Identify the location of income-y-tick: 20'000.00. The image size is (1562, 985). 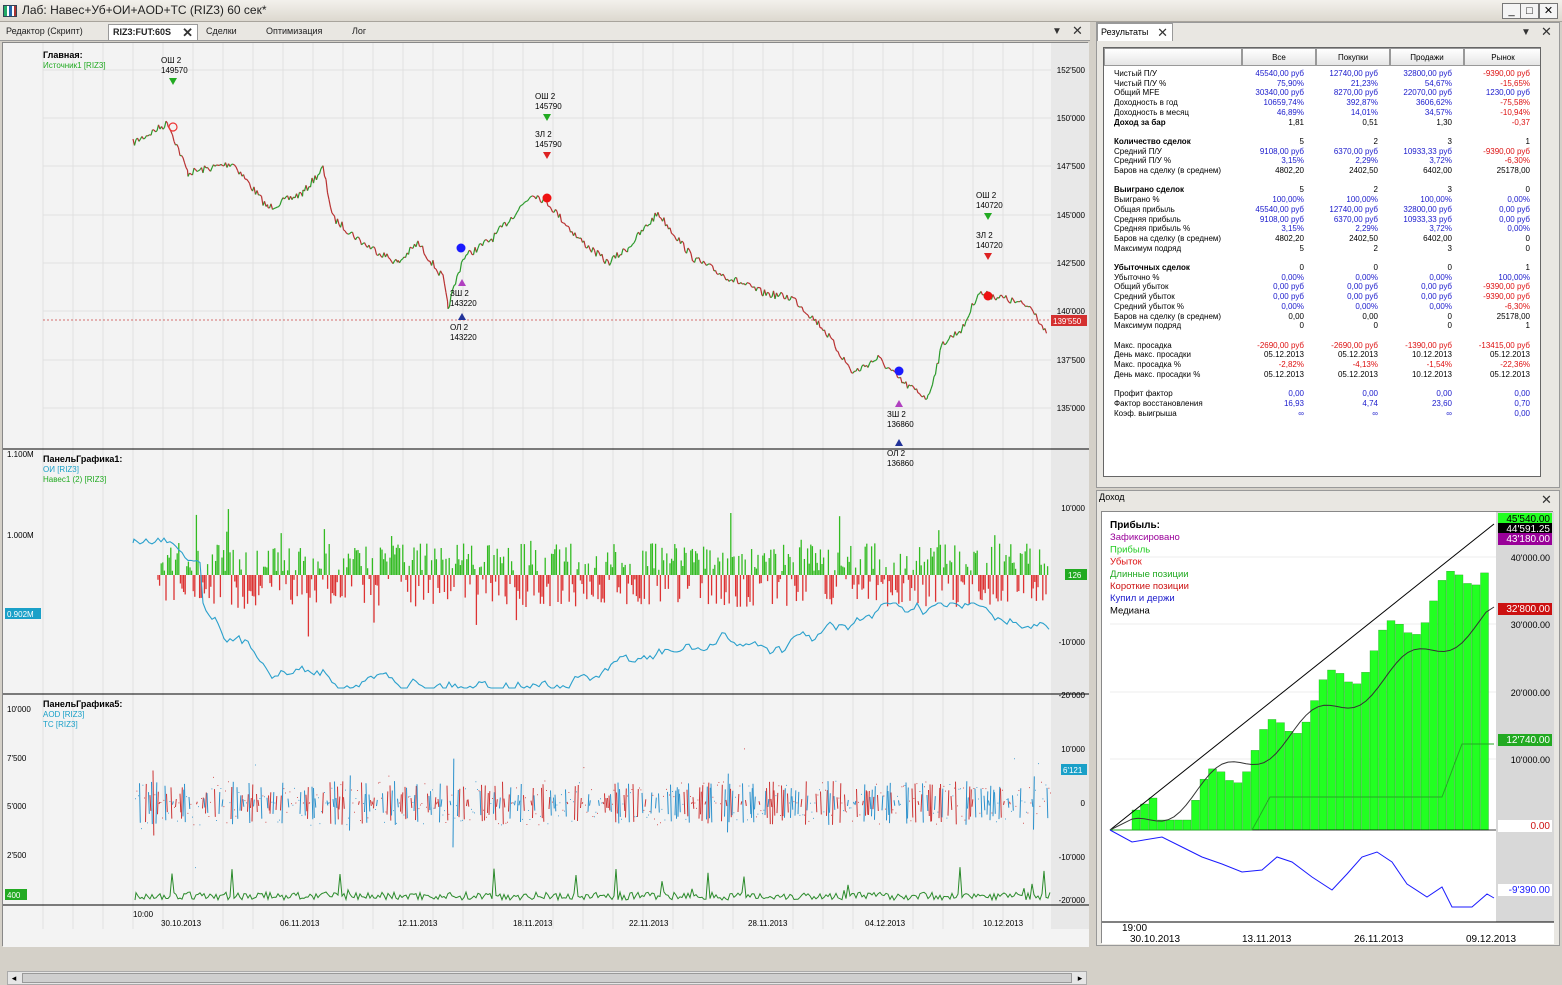
(1530, 693).